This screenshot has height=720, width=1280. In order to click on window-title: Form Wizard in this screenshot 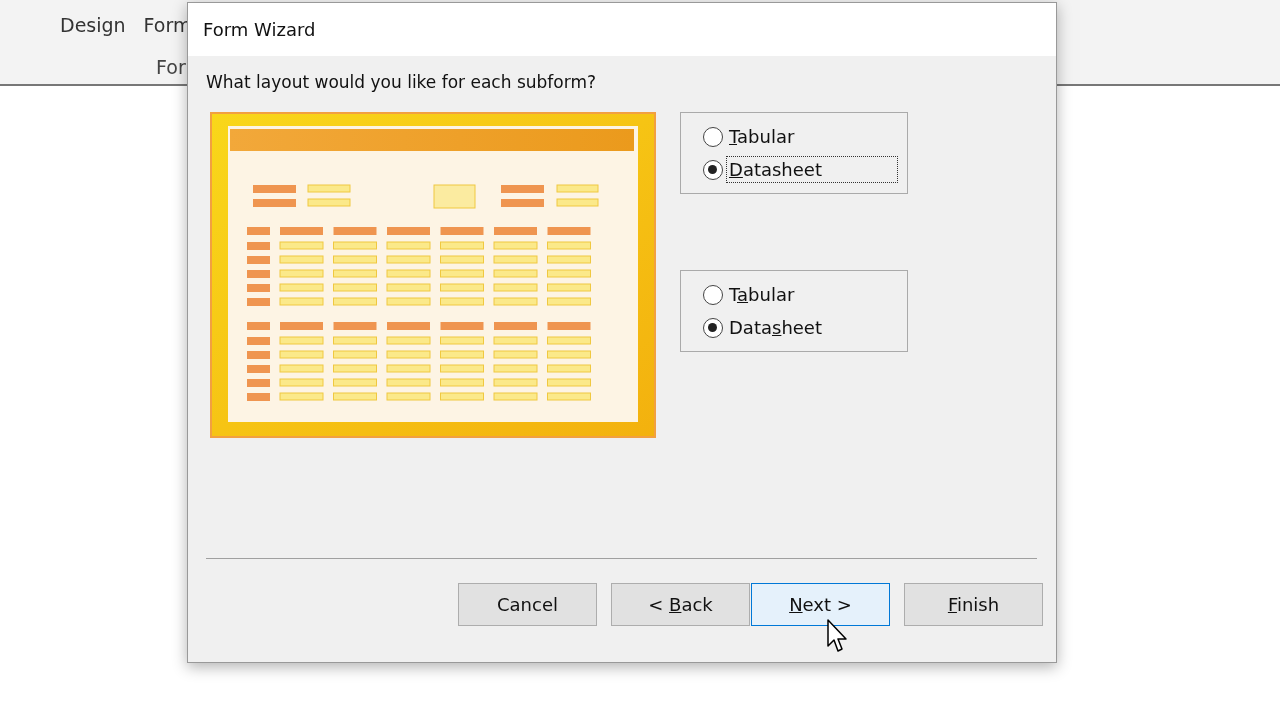, I will do `click(259, 29)`.